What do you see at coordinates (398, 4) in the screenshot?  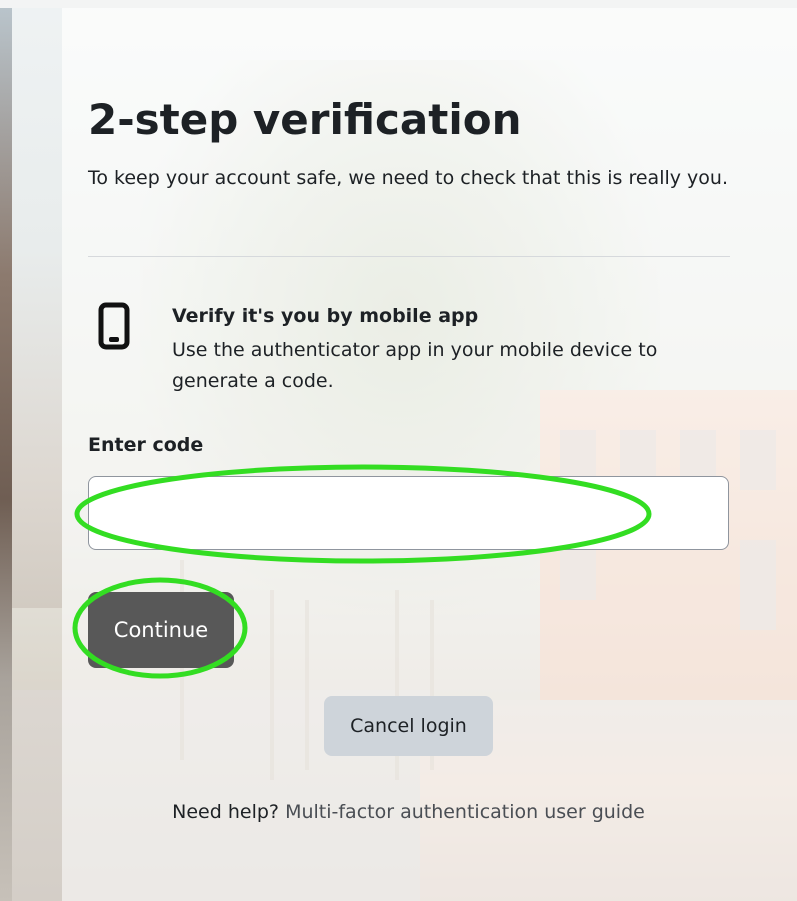 I see `top-edge` at bounding box center [398, 4].